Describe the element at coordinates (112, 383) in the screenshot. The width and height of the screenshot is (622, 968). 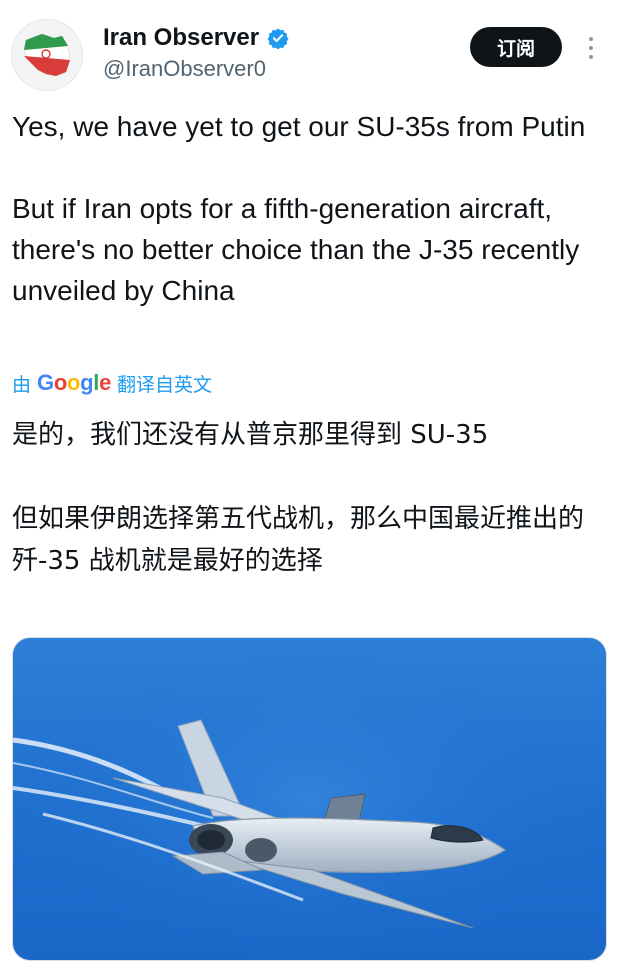
I see `translation-attribution: 由 Google 翻译自英文` at that location.